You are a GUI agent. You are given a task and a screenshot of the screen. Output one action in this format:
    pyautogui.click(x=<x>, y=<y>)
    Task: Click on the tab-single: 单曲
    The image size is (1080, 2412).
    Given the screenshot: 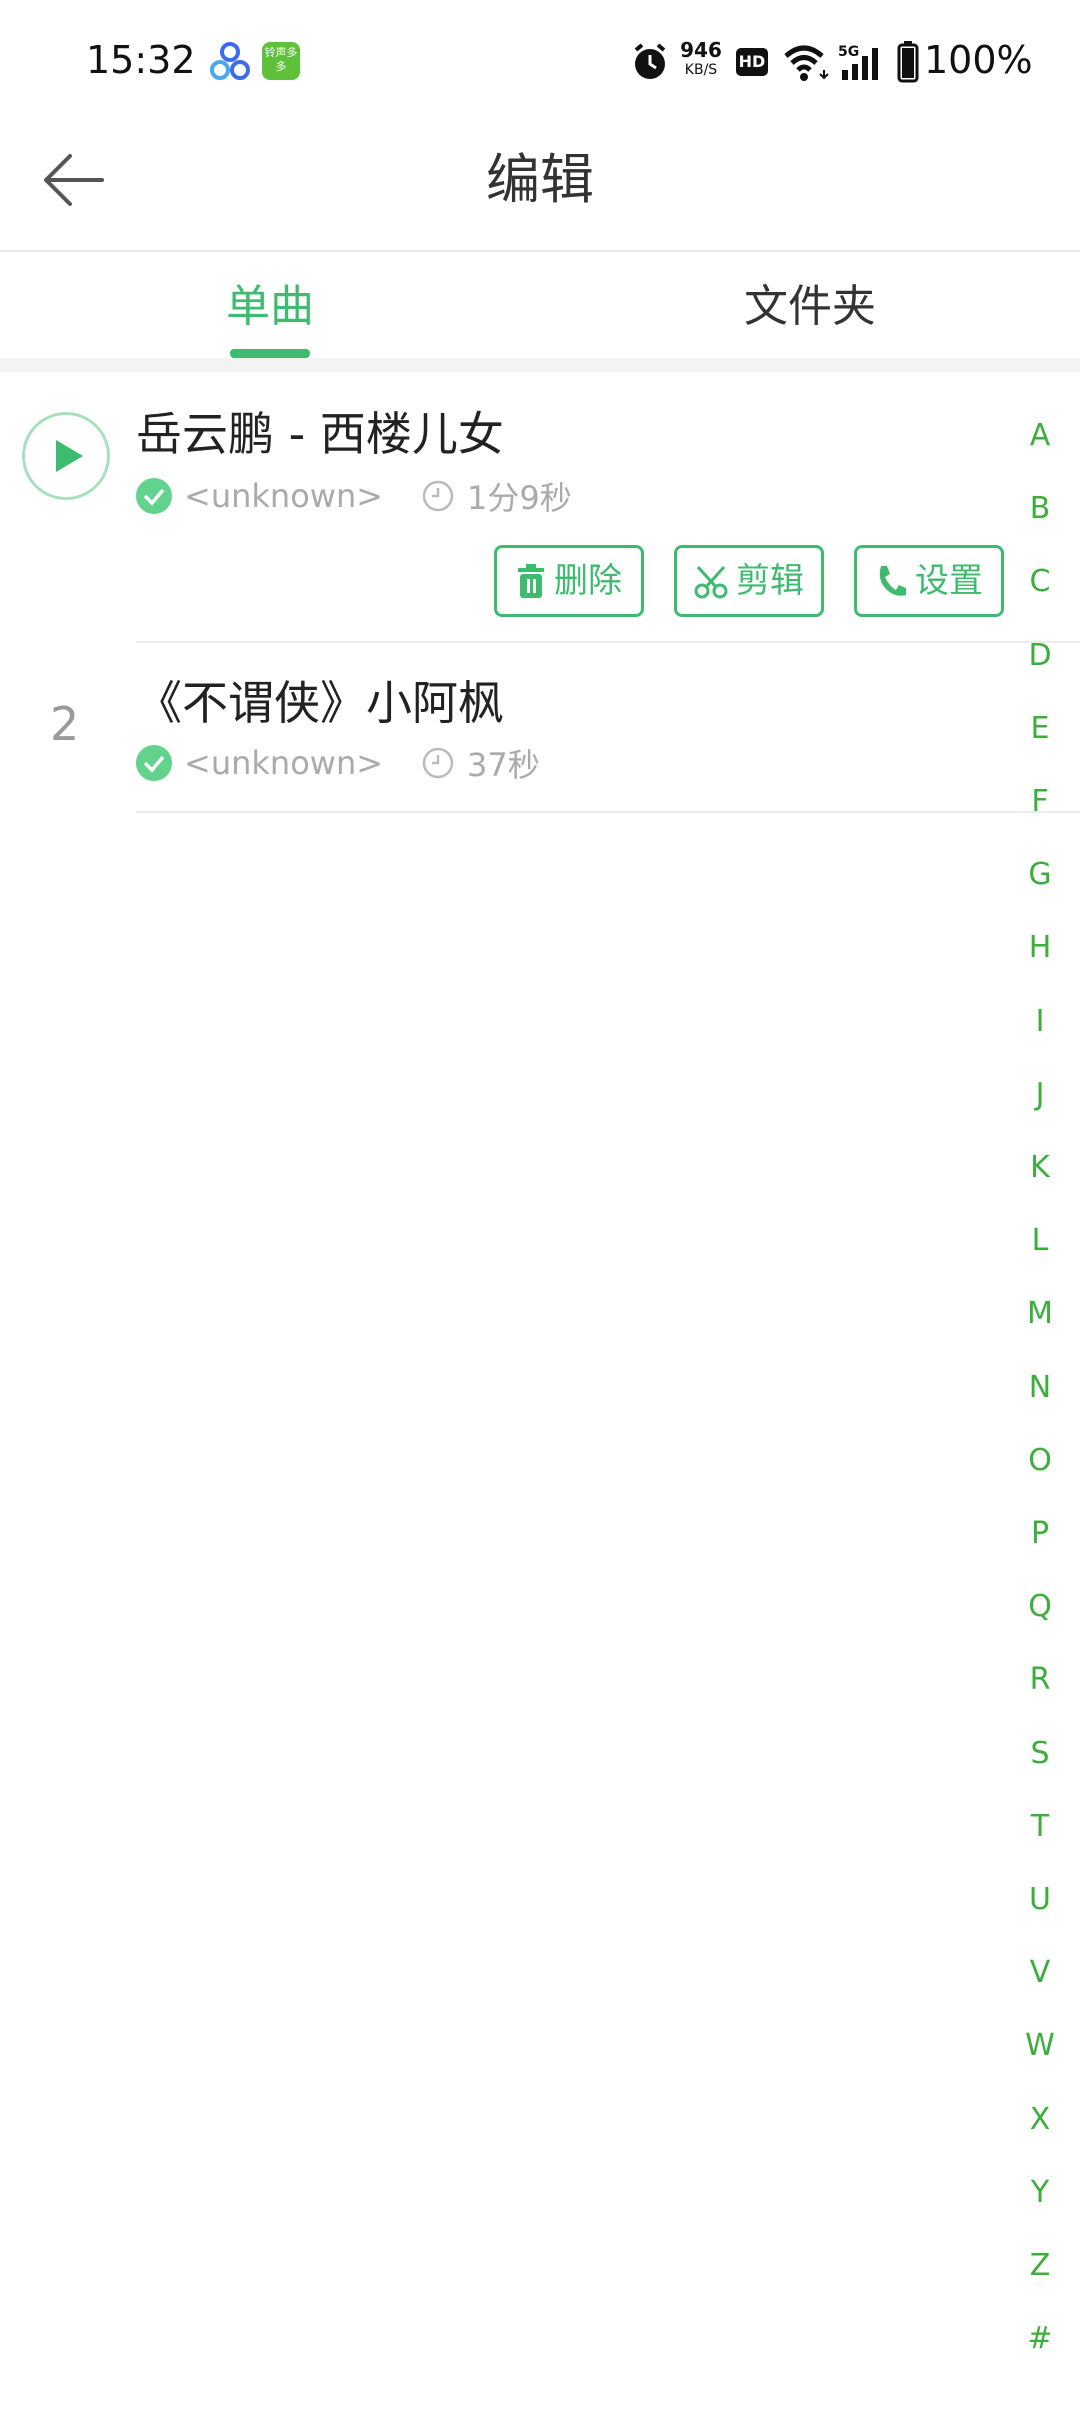 What is the action you would take?
    pyautogui.click(x=270, y=307)
    